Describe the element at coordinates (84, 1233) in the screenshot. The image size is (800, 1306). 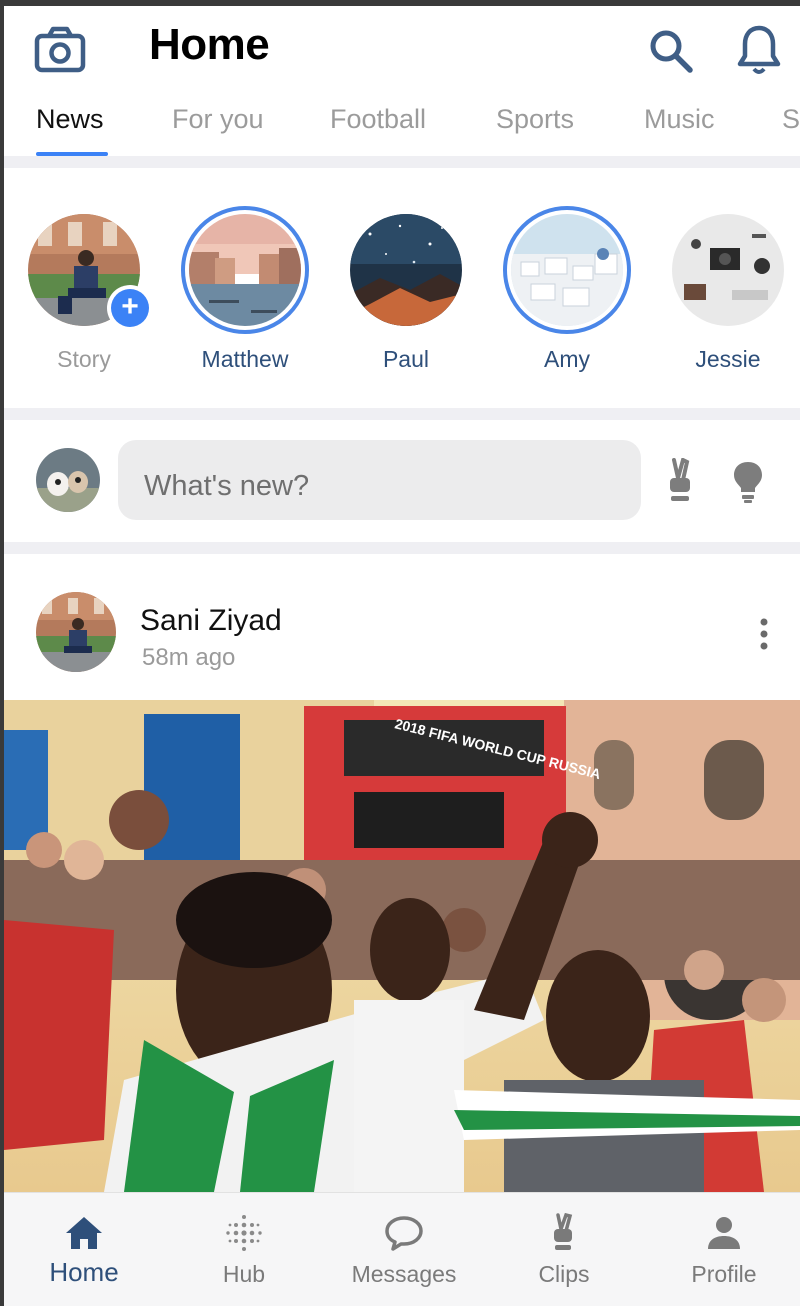
I see `home-icon` at that location.